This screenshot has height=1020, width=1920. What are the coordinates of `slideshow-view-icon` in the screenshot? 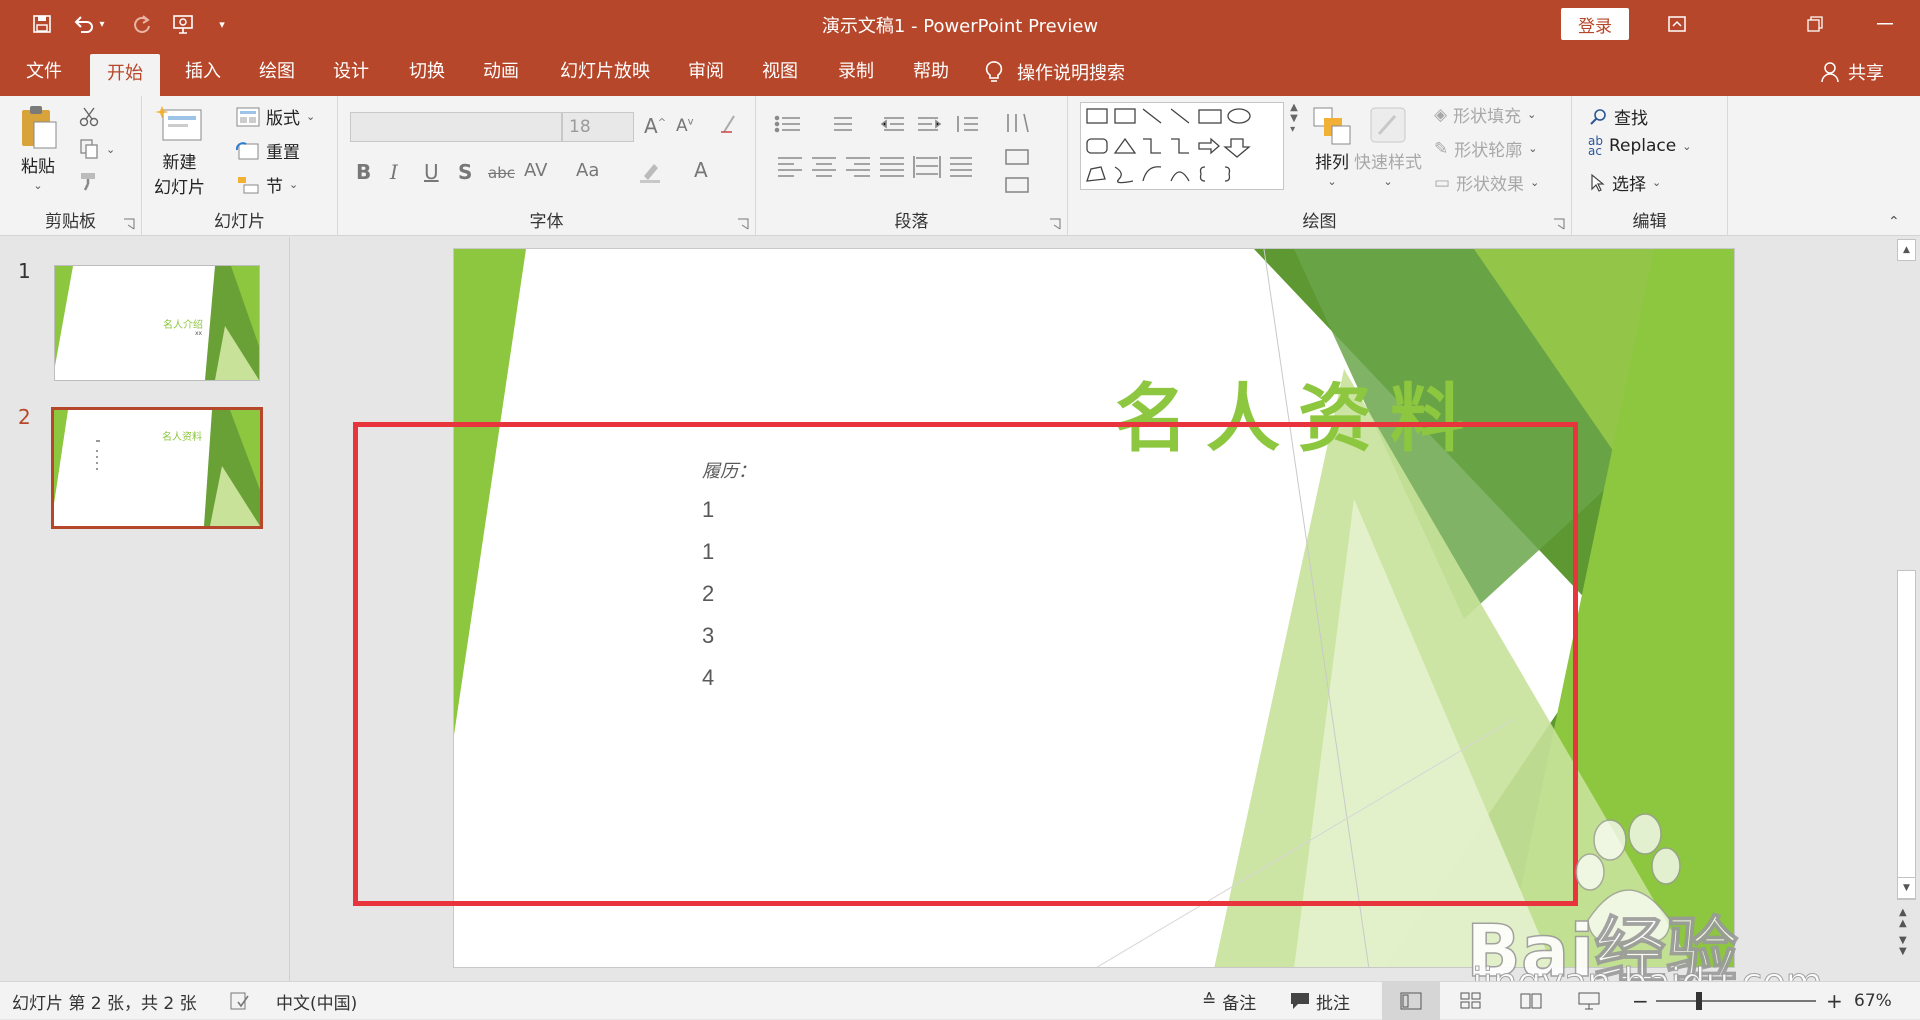 It's located at (1589, 1001).